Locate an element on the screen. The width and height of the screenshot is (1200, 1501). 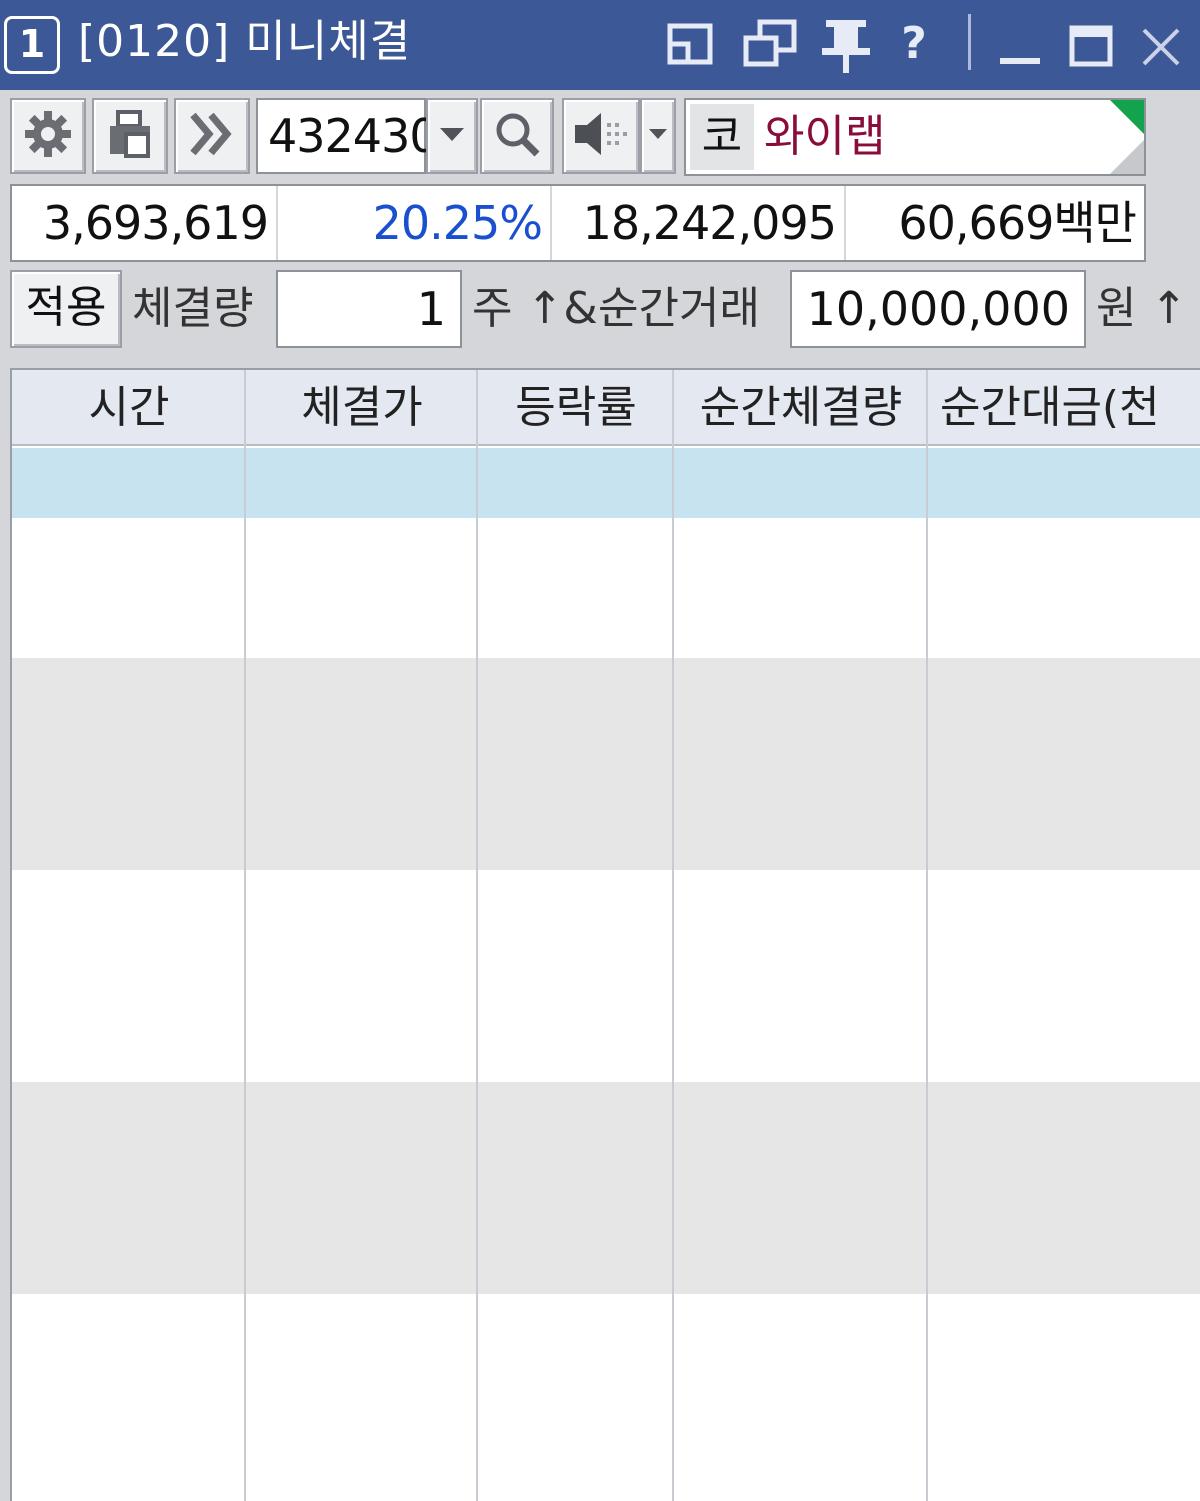
window-cascade-icon is located at coordinates (771, 44).